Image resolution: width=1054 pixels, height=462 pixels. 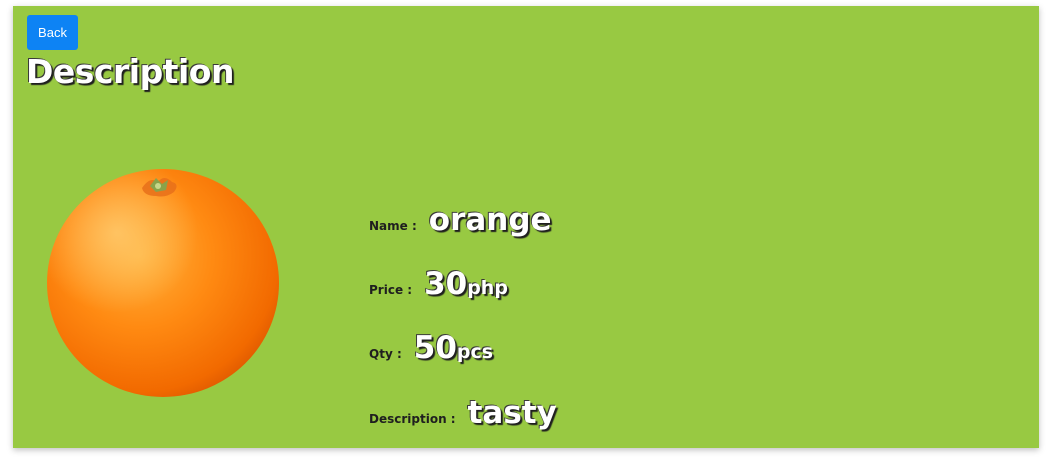 I want to click on name-label: Name :, so click(x=393, y=226).